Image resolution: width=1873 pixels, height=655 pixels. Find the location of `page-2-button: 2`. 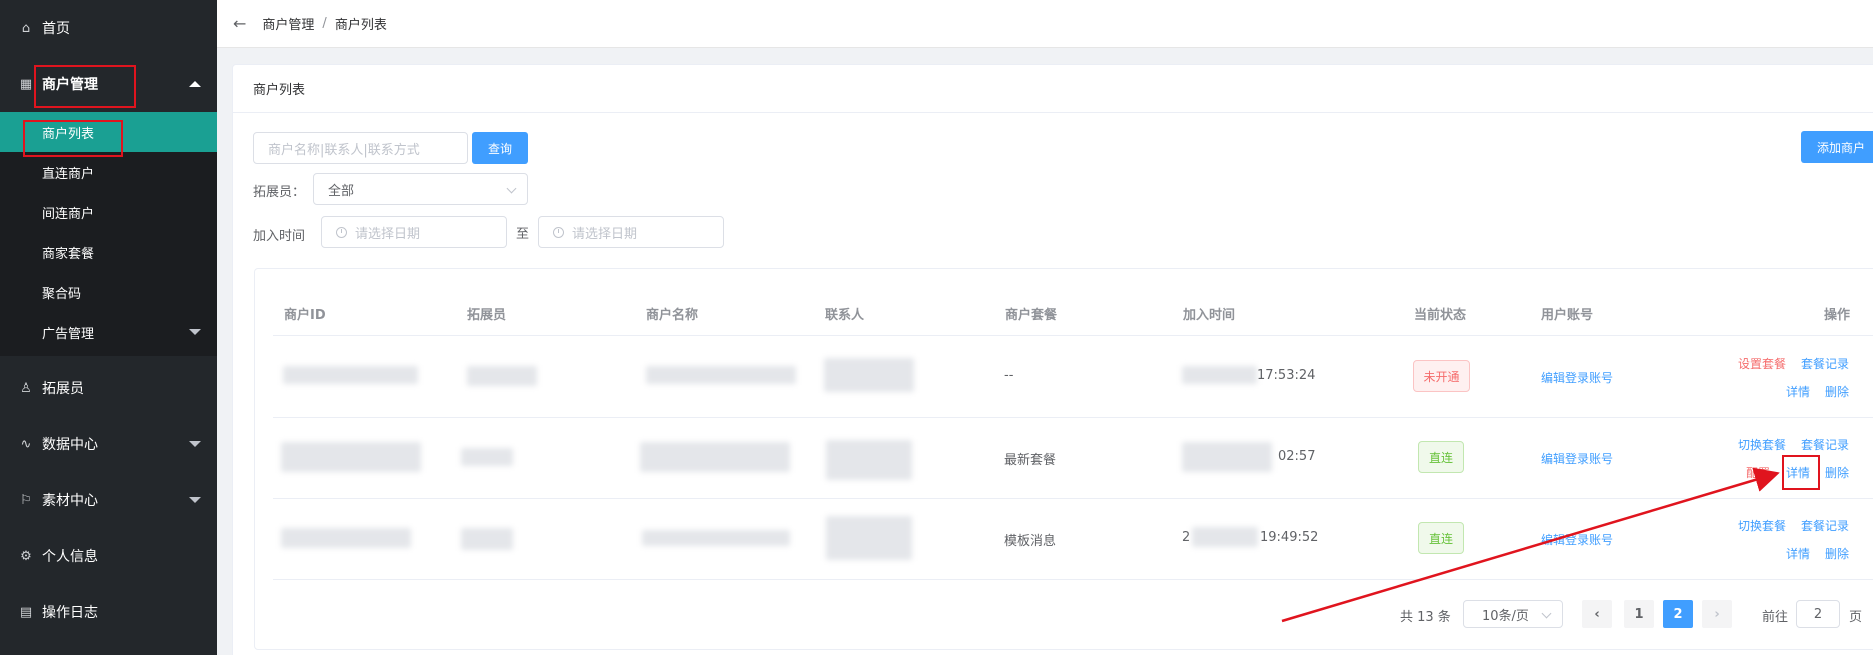

page-2-button: 2 is located at coordinates (1678, 614).